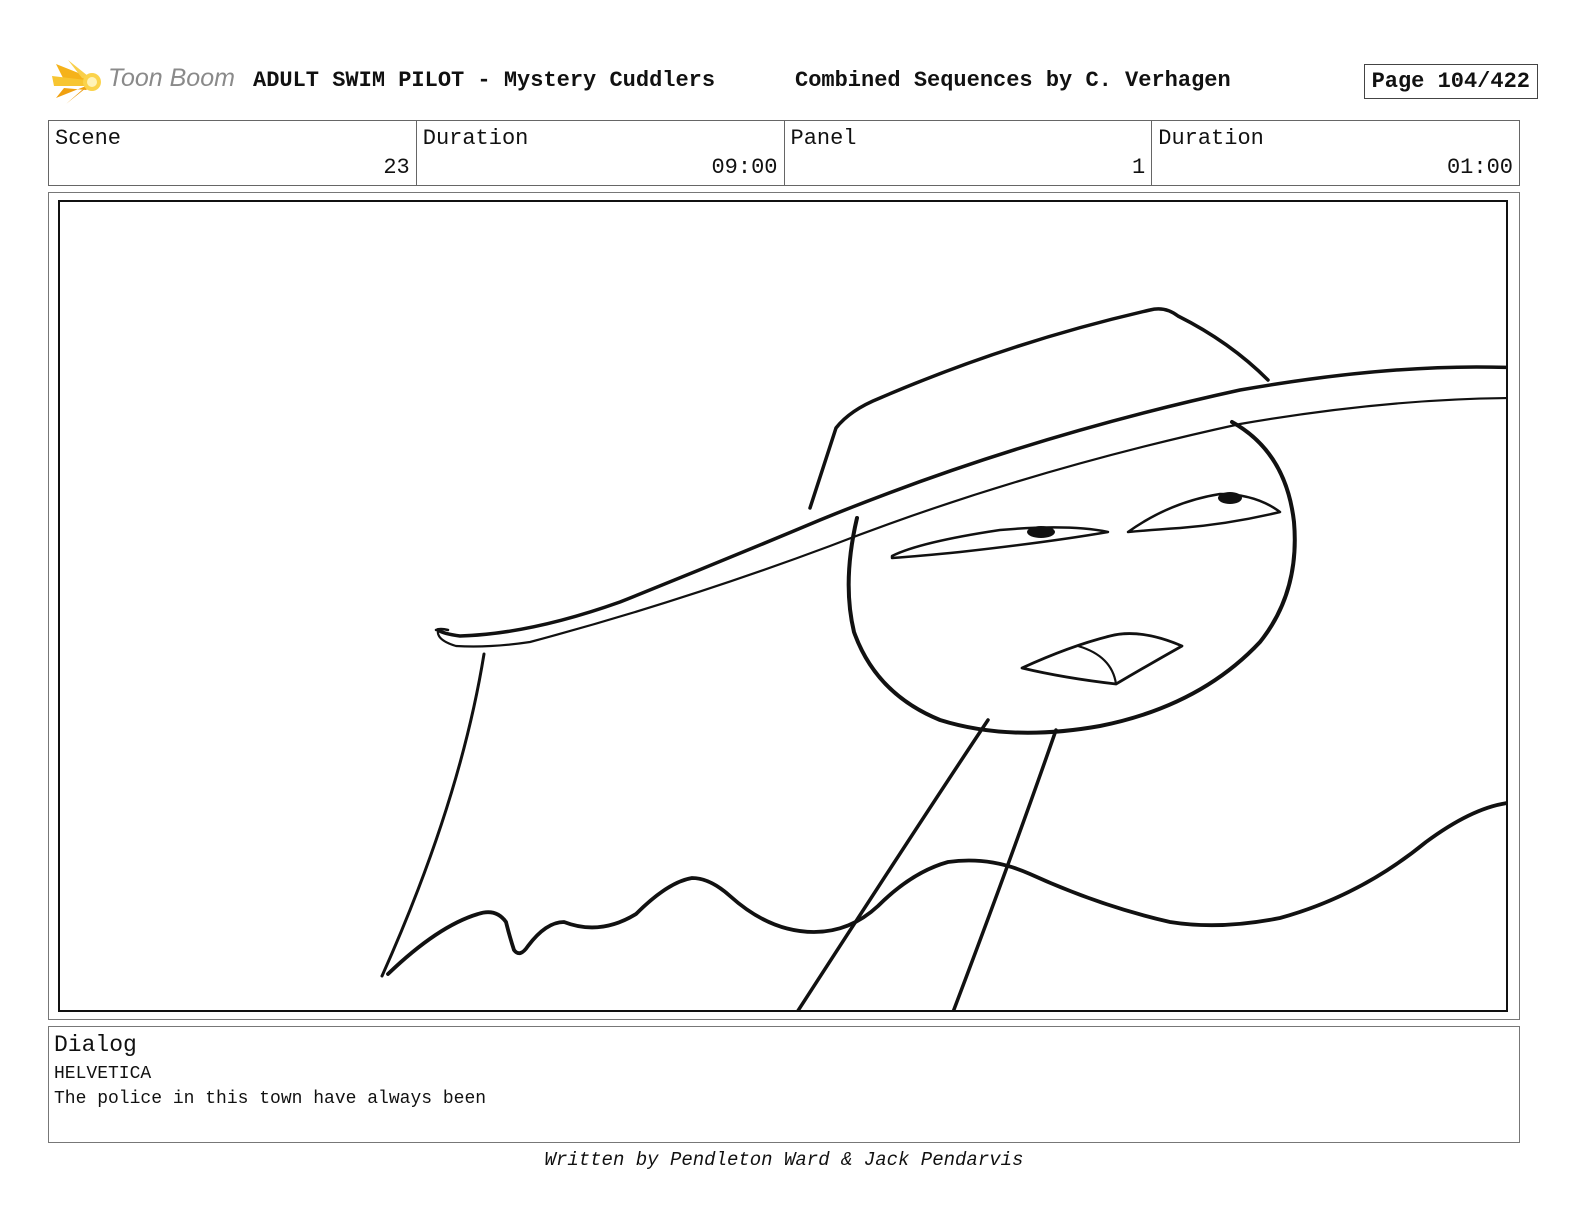 Image resolution: width=1582 pixels, height=1225 pixels. Describe the element at coordinates (1041, 532) in the screenshot. I see `left-pupil` at that location.